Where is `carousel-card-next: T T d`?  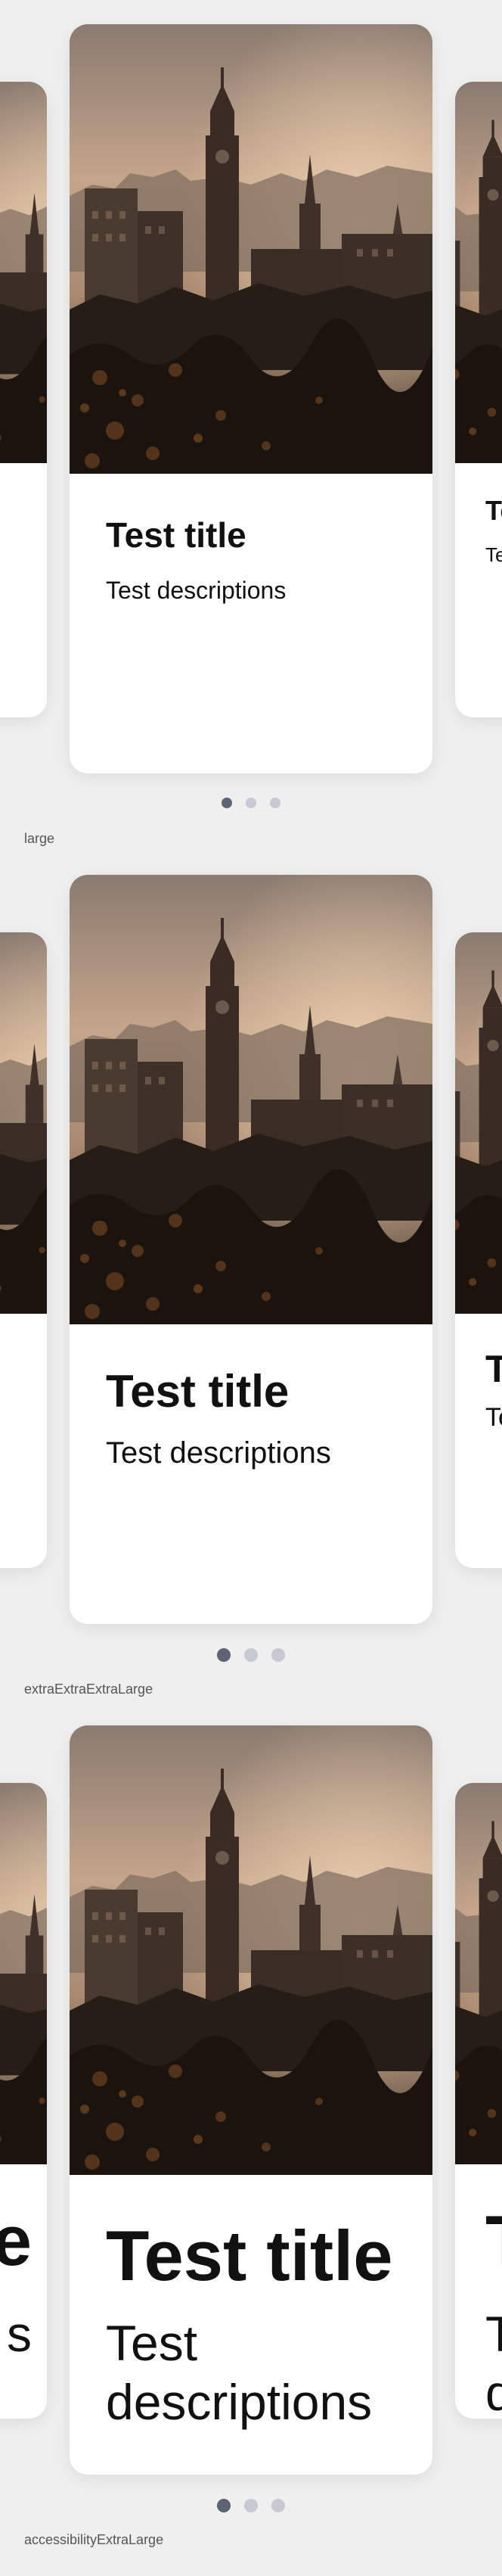
carousel-card-next: T T d is located at coordinates (478, 2101).